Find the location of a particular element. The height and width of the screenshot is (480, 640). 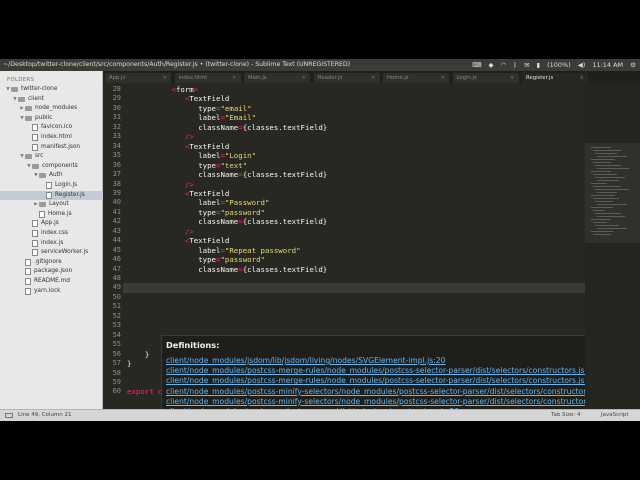

code-line: type="text" is located at coordinates (187, 165).